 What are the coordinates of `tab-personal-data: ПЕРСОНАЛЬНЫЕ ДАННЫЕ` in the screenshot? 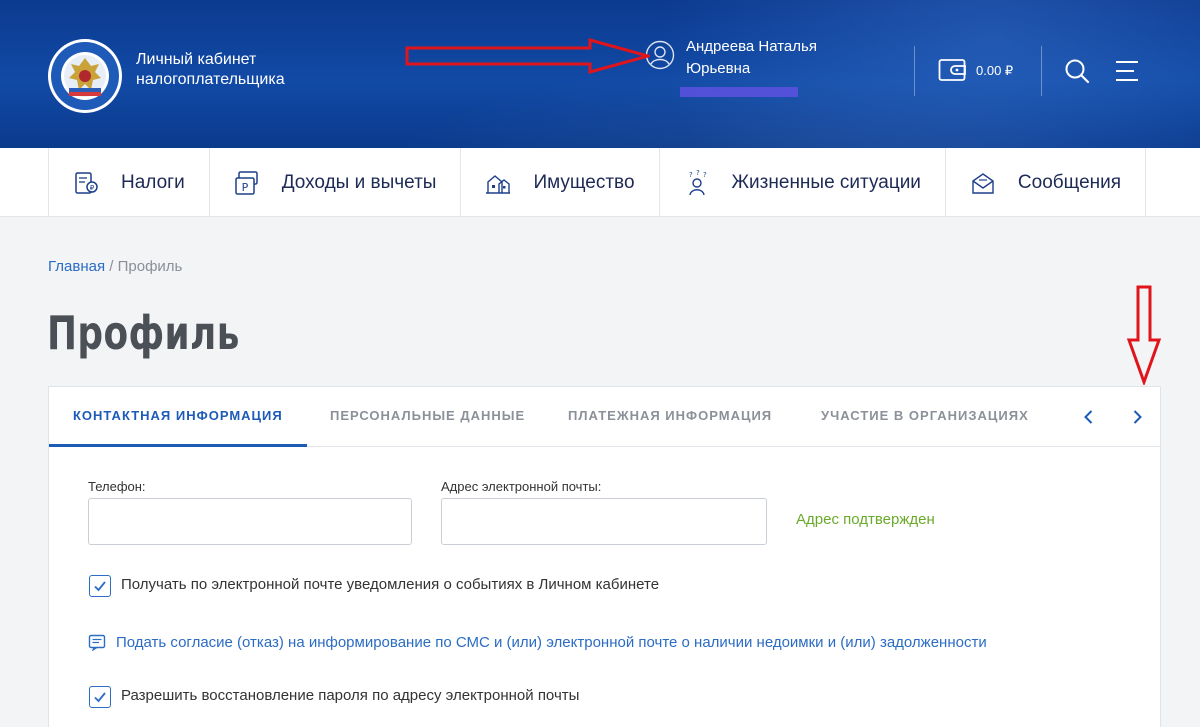 It's located at (427, 417).